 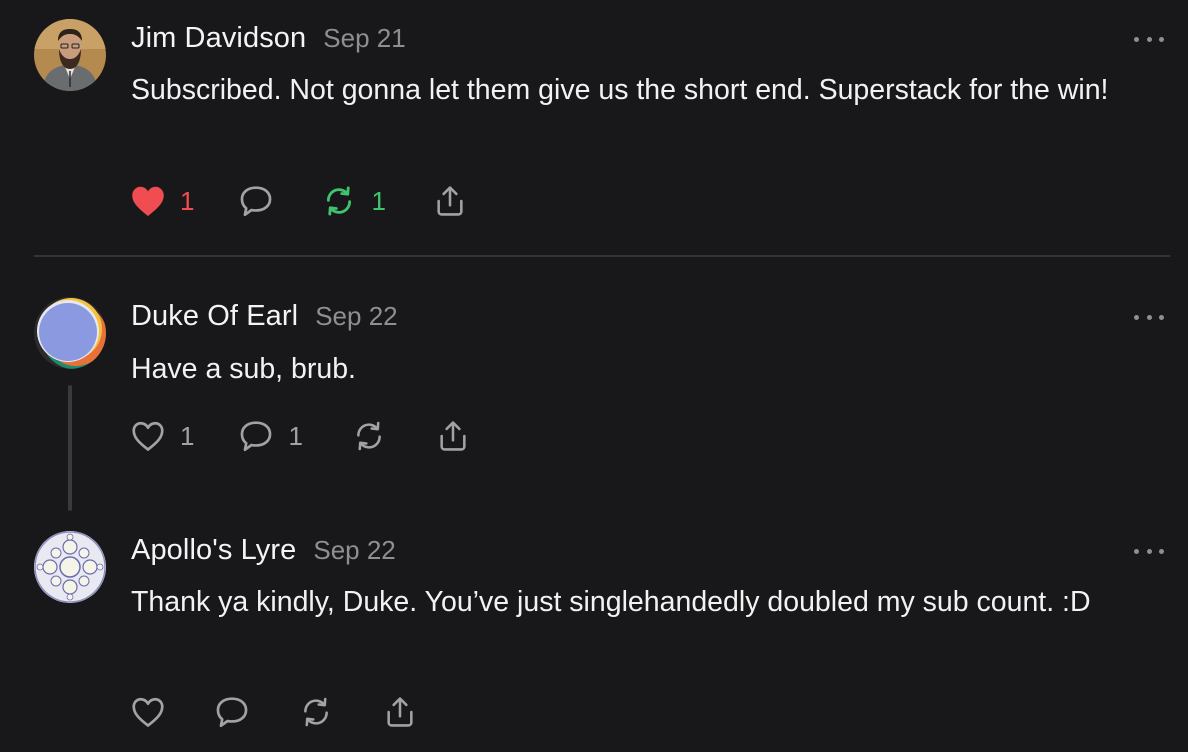 What do you see at coordinates (378, 200) in the screenshot?
I see `restack-count: 1` at bounding box center [378, 200].